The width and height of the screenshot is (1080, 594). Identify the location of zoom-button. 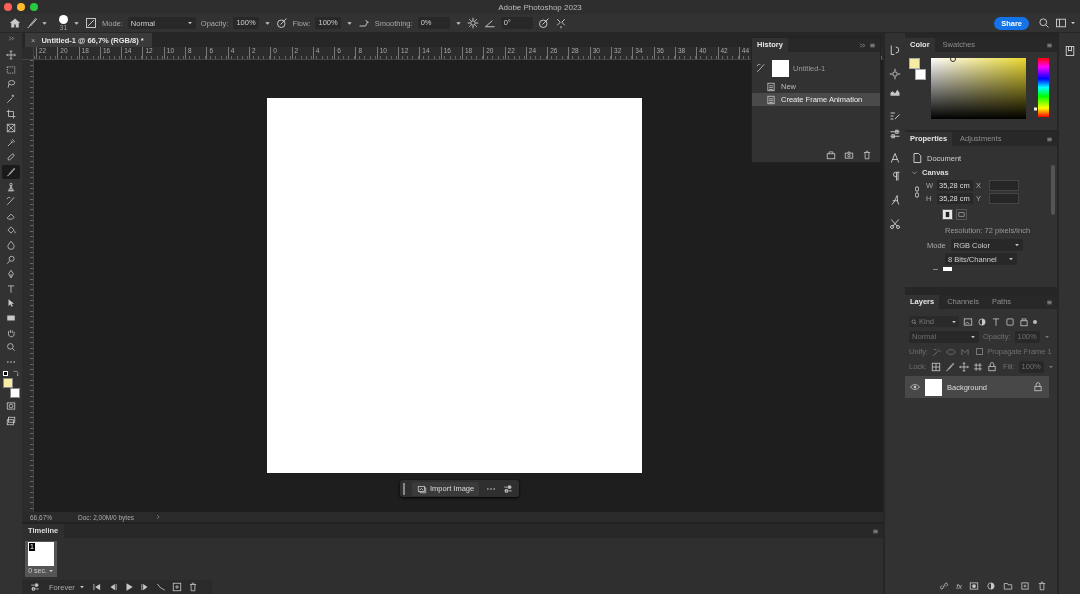
(34, 7).